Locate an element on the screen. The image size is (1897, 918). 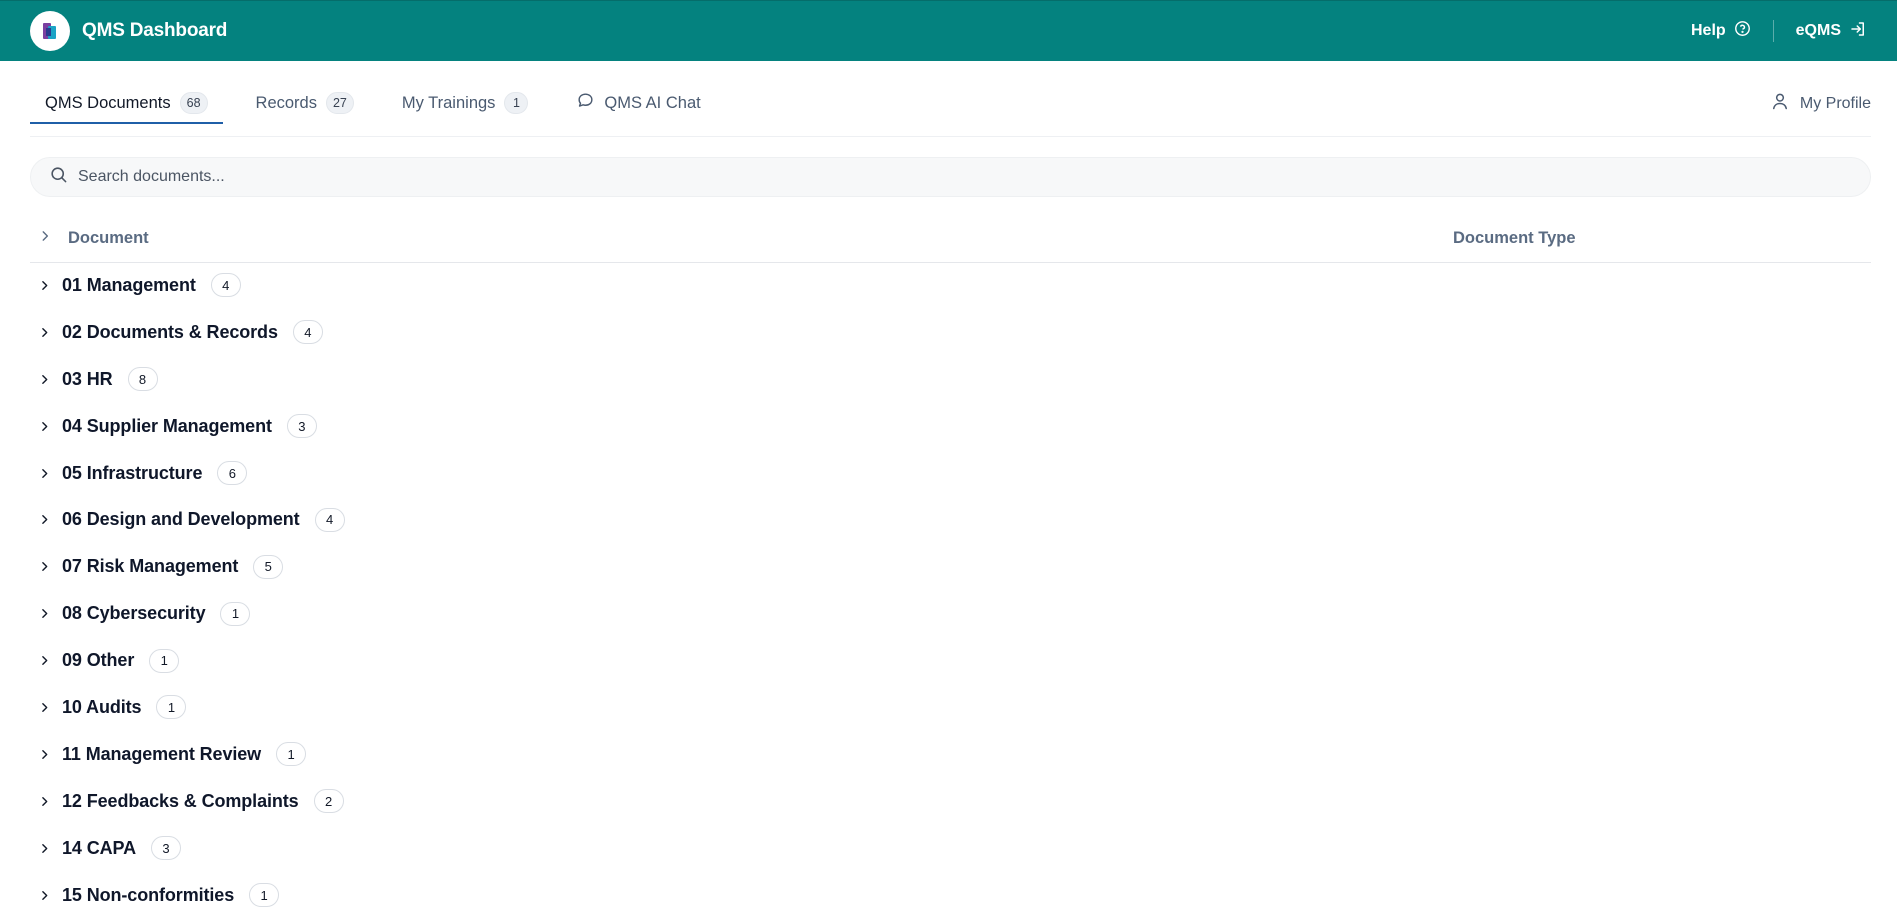
group-count-badge: 8 is located at coordinates (142, 379).